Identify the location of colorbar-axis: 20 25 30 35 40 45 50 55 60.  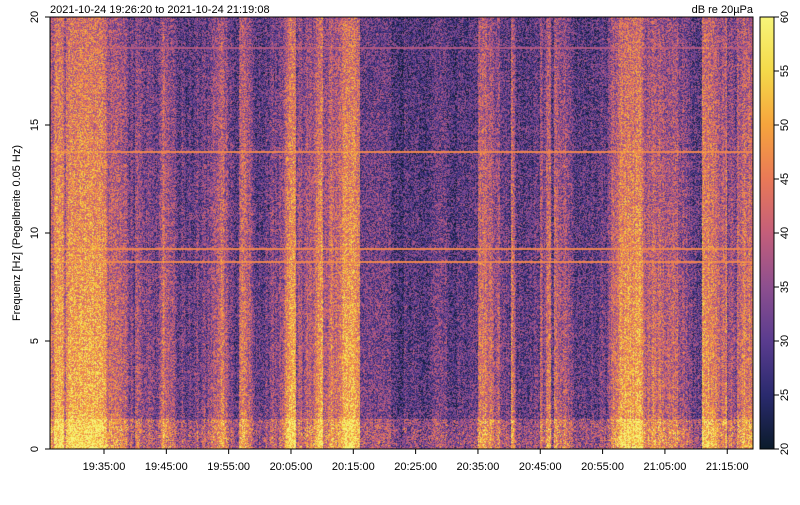
(782, 233).